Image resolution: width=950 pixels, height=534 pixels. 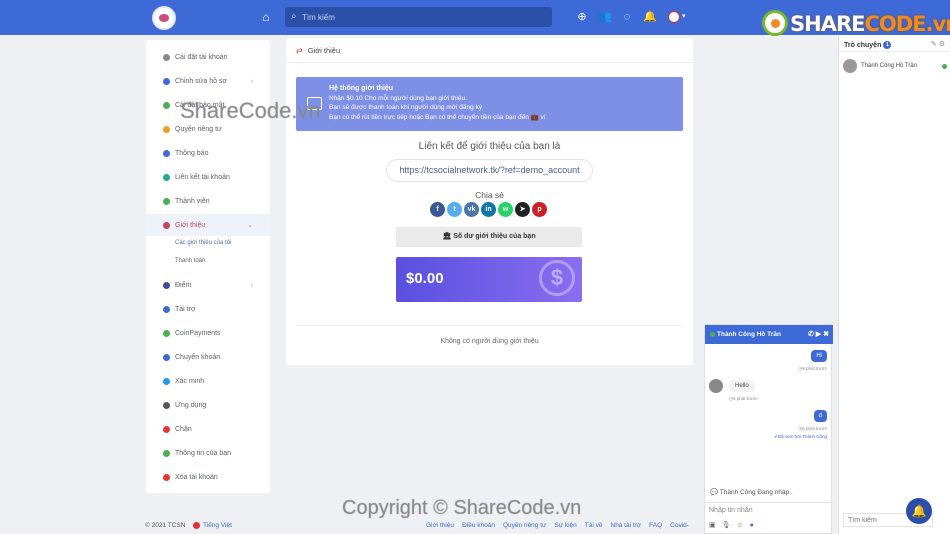 I want to click on file-icon, so click(x=166, y=453).